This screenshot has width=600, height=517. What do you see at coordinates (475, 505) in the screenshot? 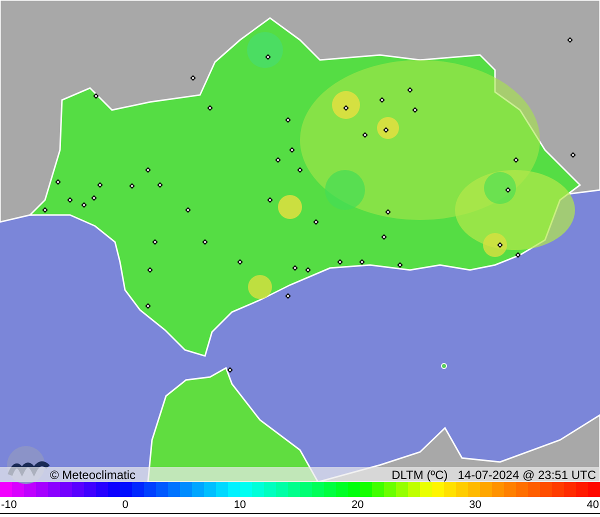
I see `scale-label: 30` at bounding box center [475, 505].